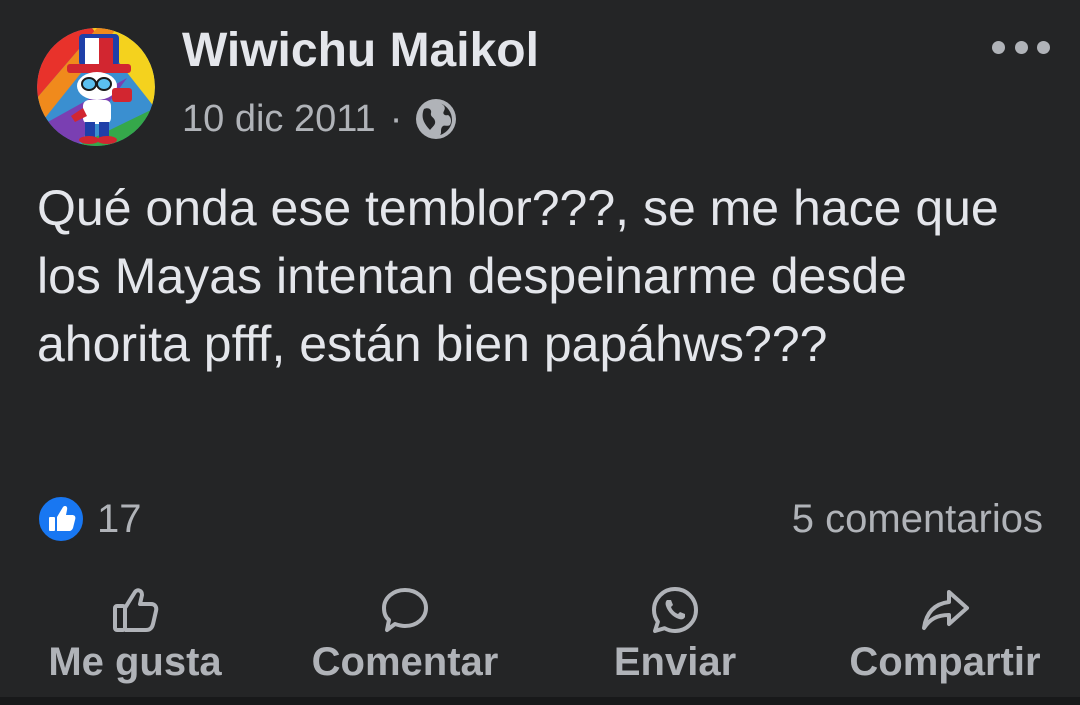 The image size is (1080, 705). I want to click on author-name: Wiwichu Maikol, so click(360, 51).